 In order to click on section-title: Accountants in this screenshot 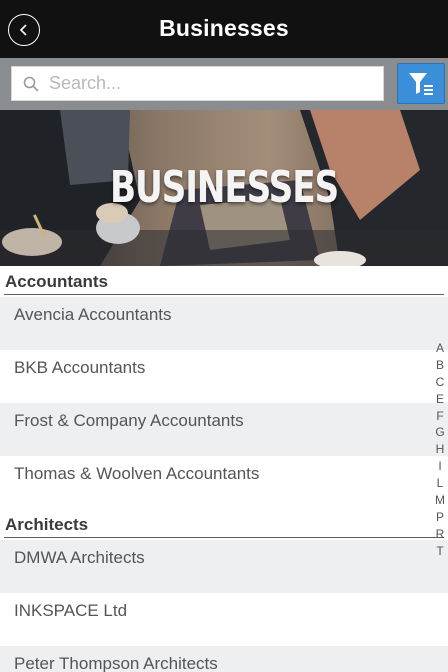, I will do `click(56, 281)`.